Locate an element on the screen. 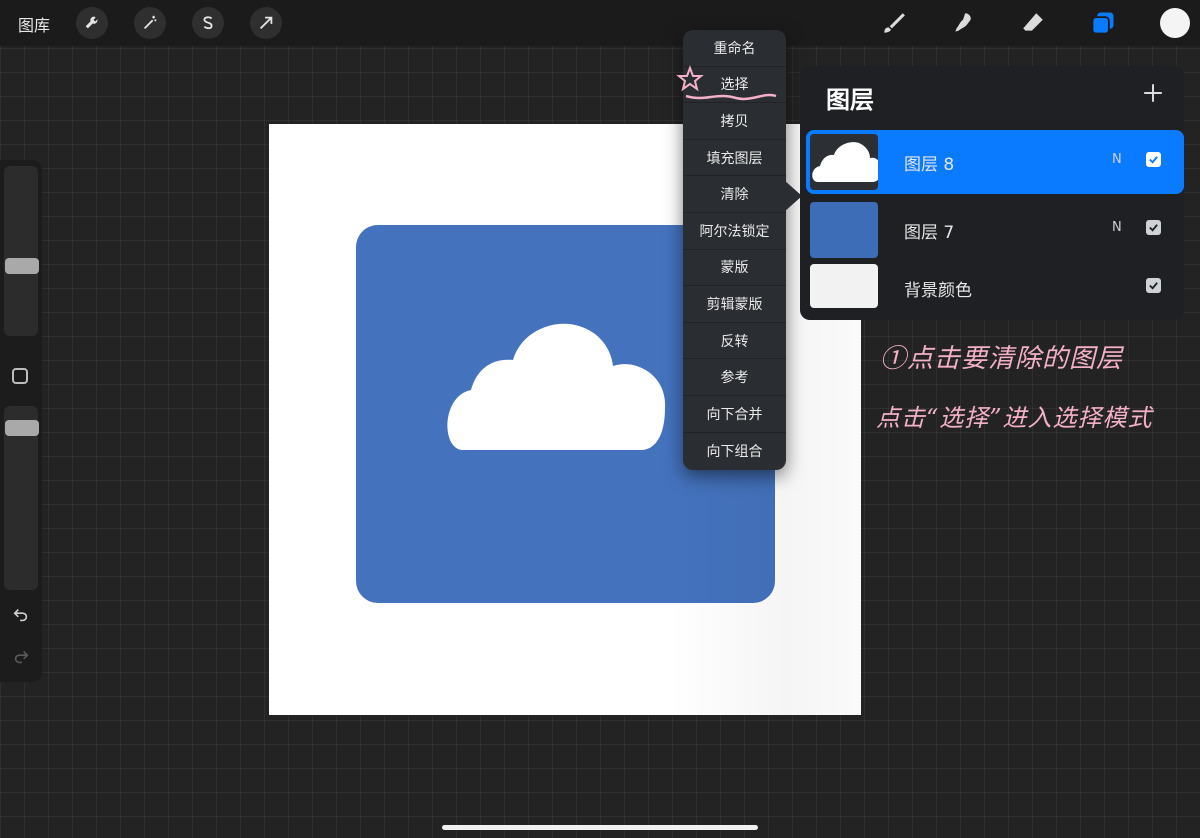 This screenshot has width=1200, height=838. color-picker-swatch is located at coordinates (1175, 23).